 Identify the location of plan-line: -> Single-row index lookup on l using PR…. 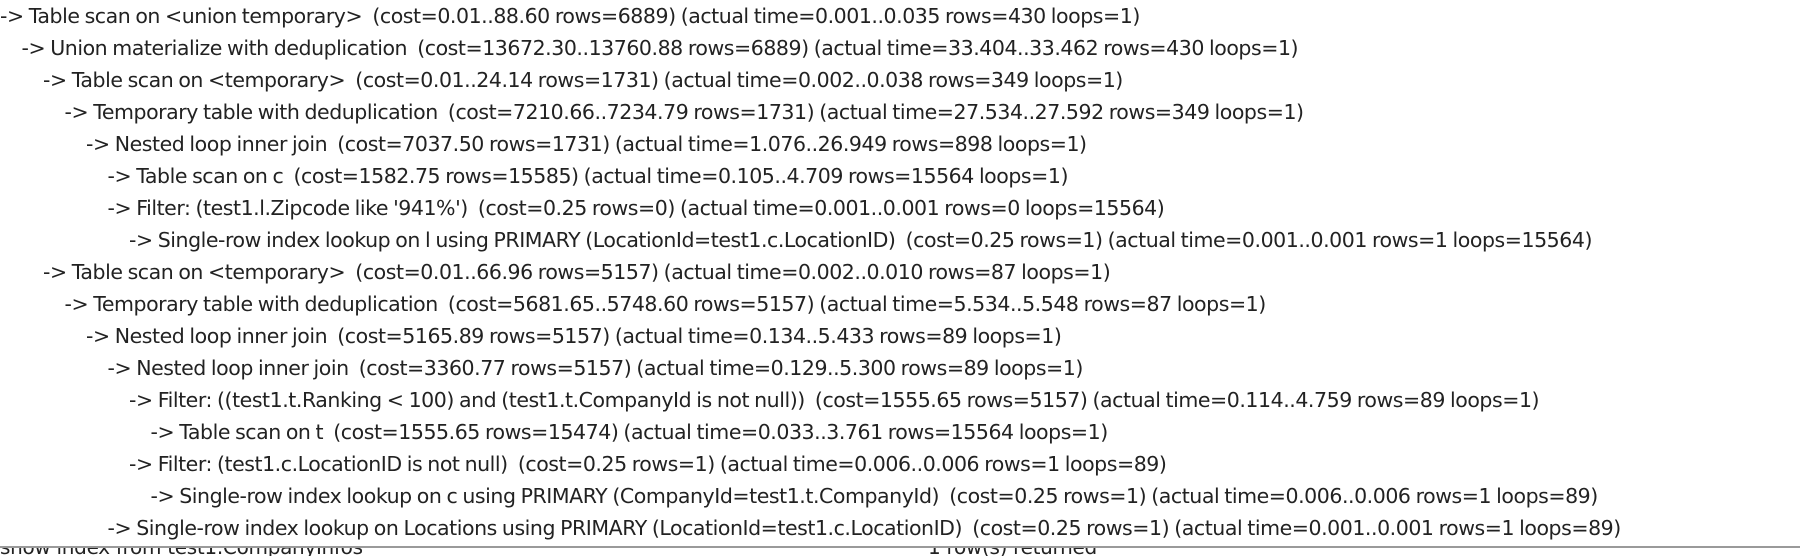
(860, 240).